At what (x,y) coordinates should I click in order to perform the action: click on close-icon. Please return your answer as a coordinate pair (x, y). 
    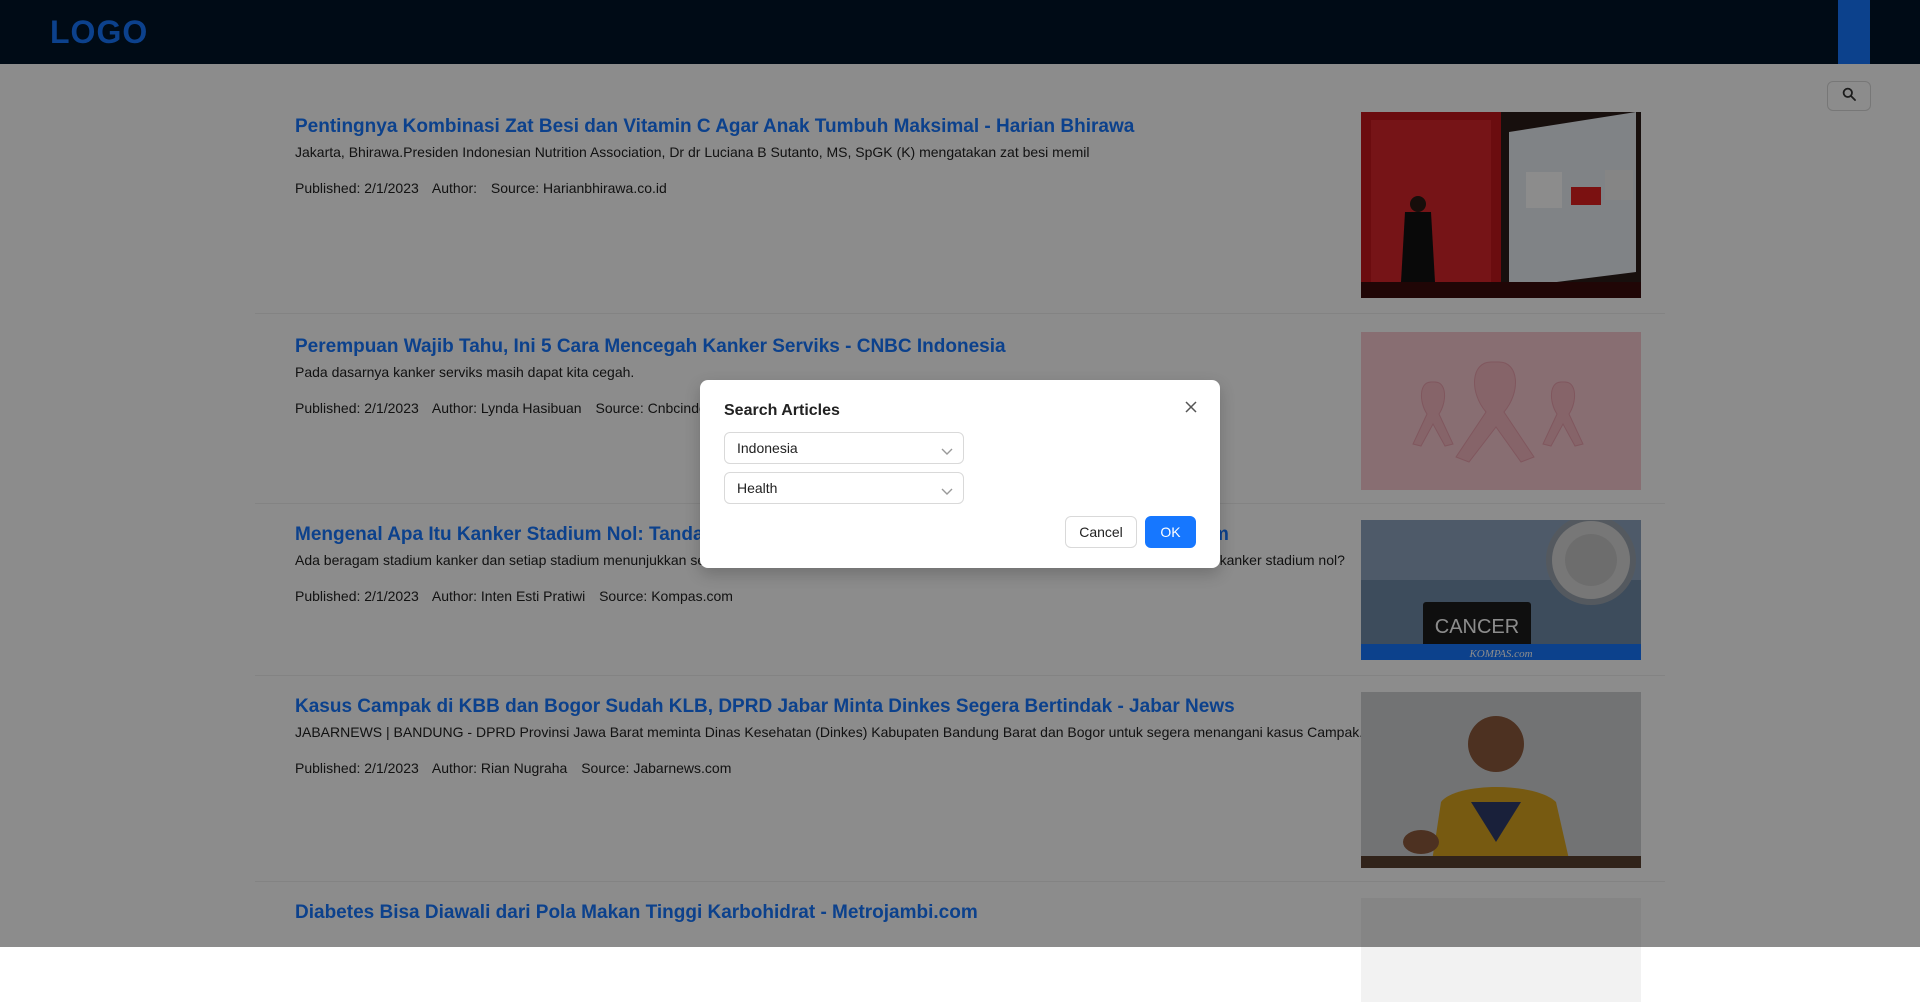
    Looking at the image, I should click on (1191, 409).